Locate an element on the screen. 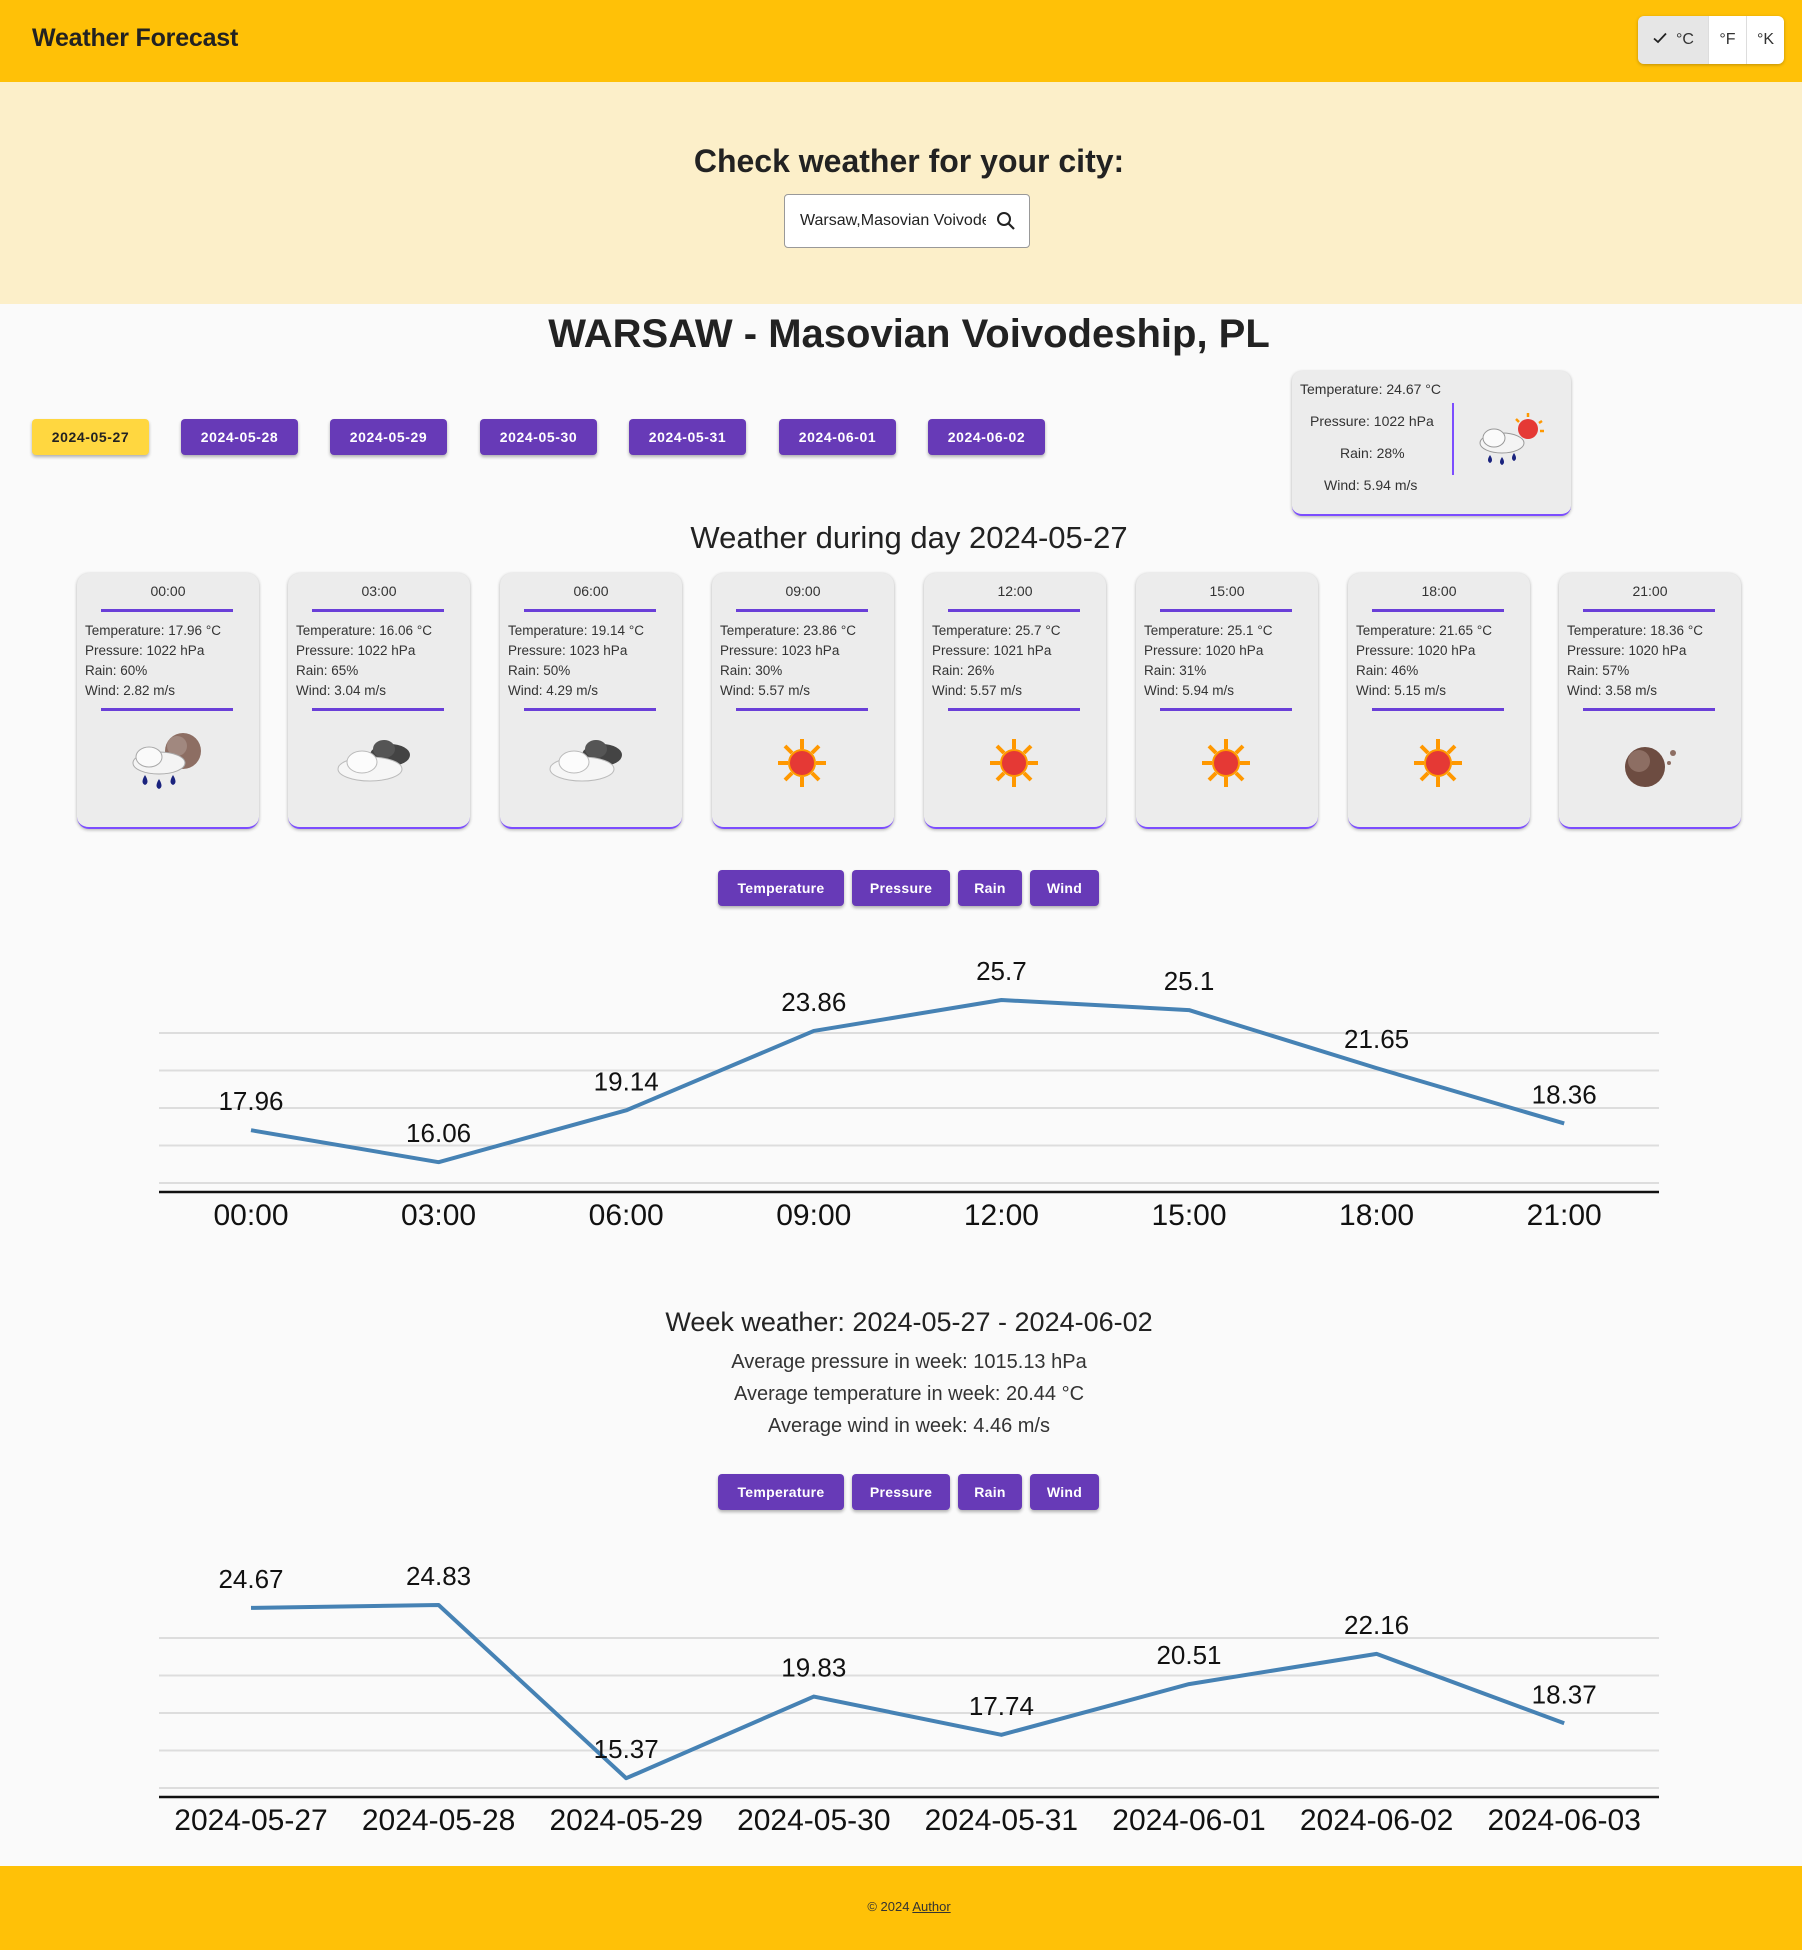 The image size is (1802, 1950). date-button-2024-05-28: 2024-05-28 is located at coordinates (239, 437).